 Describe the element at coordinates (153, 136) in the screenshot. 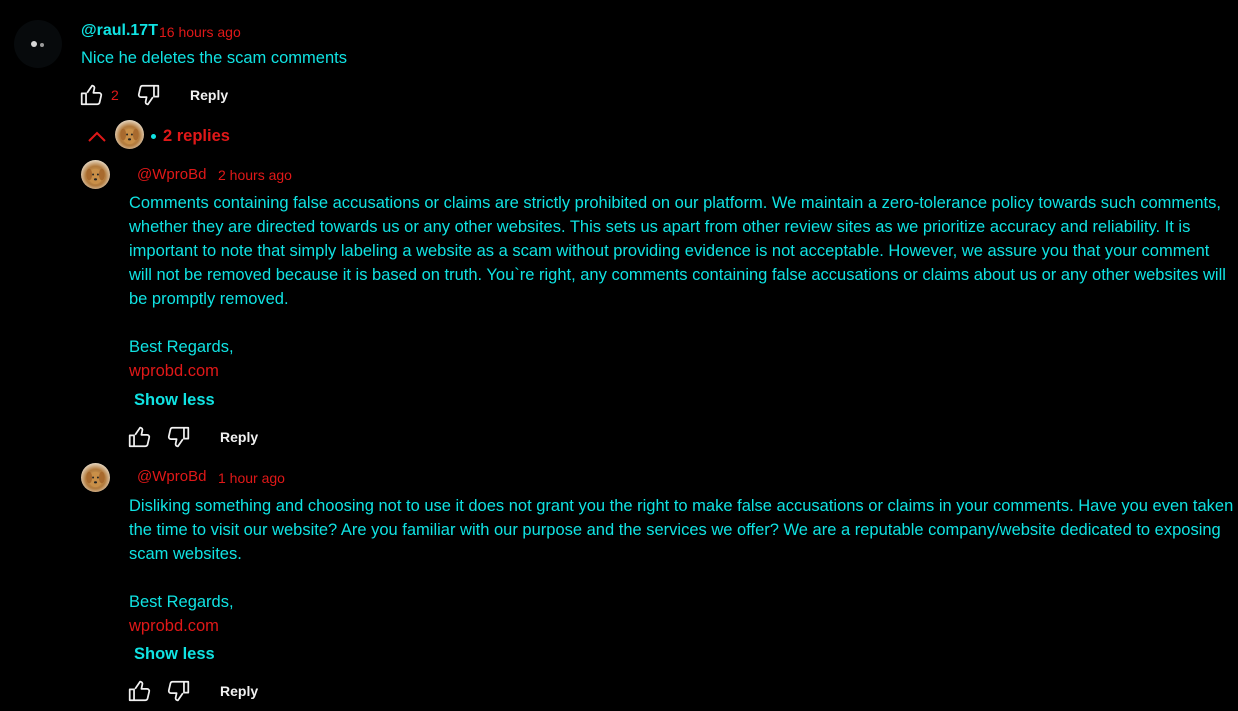

I see `separator-dot` at that location.